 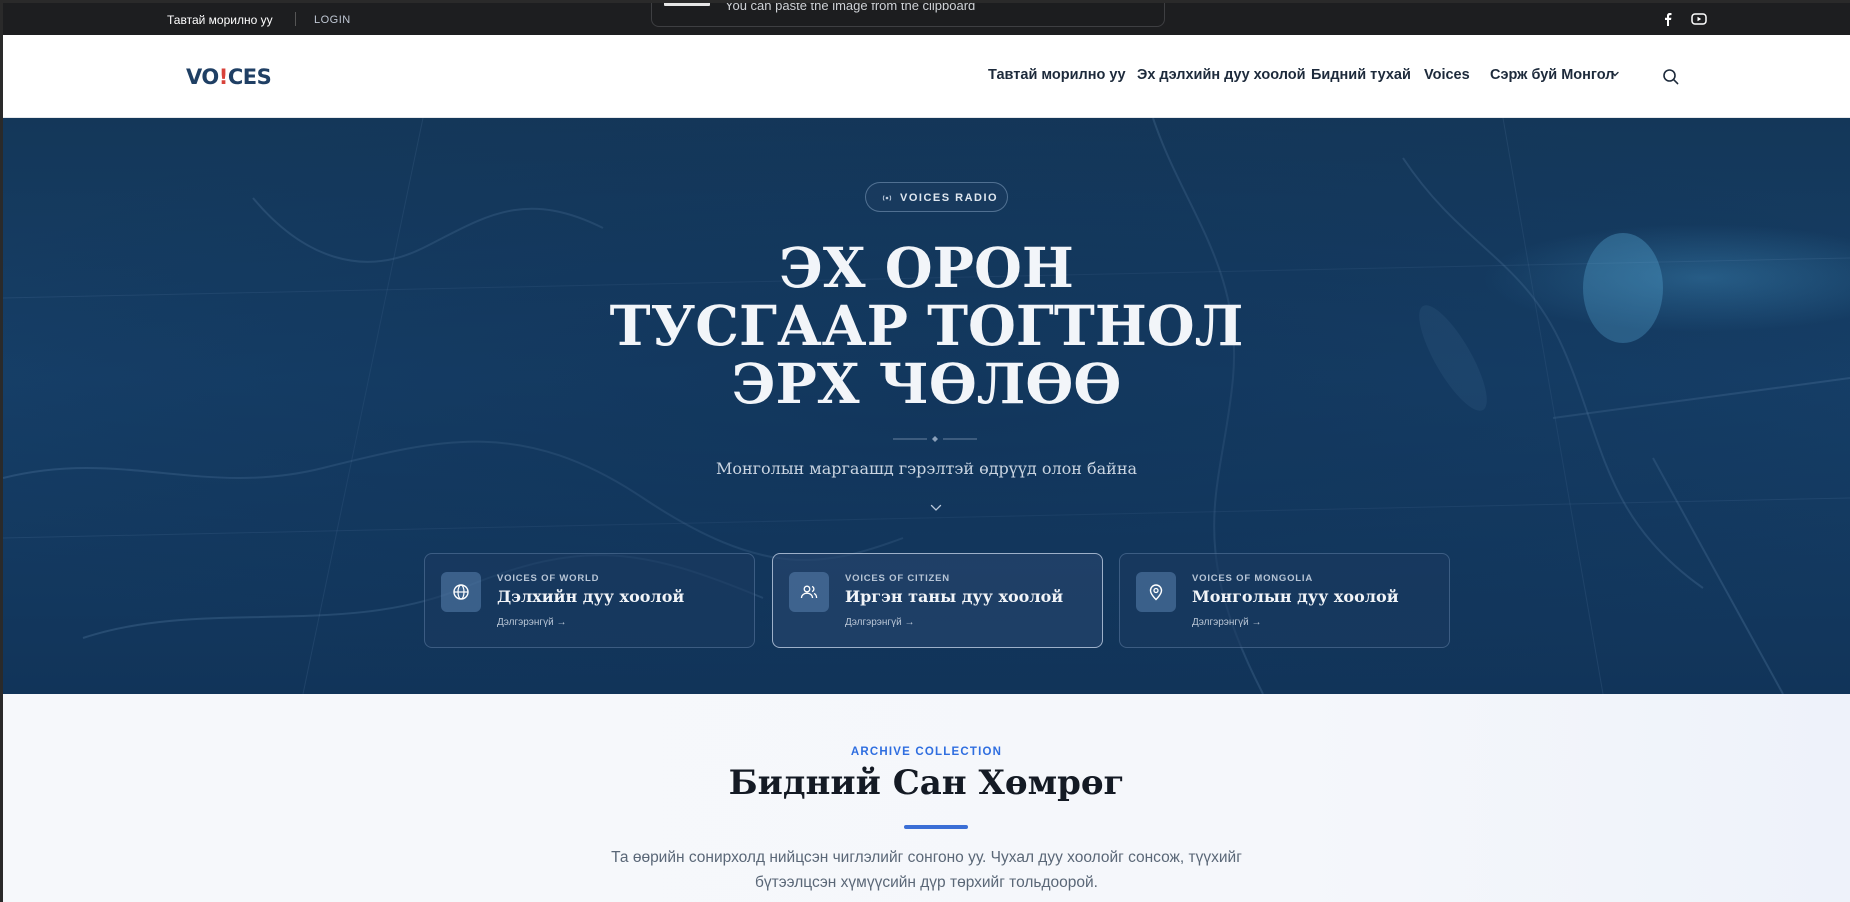 What do you see at coordinates (1361, 75) in the screenshot?
I see `nav-item-about: Бидний тухай` at bounding box center [1361, 75].